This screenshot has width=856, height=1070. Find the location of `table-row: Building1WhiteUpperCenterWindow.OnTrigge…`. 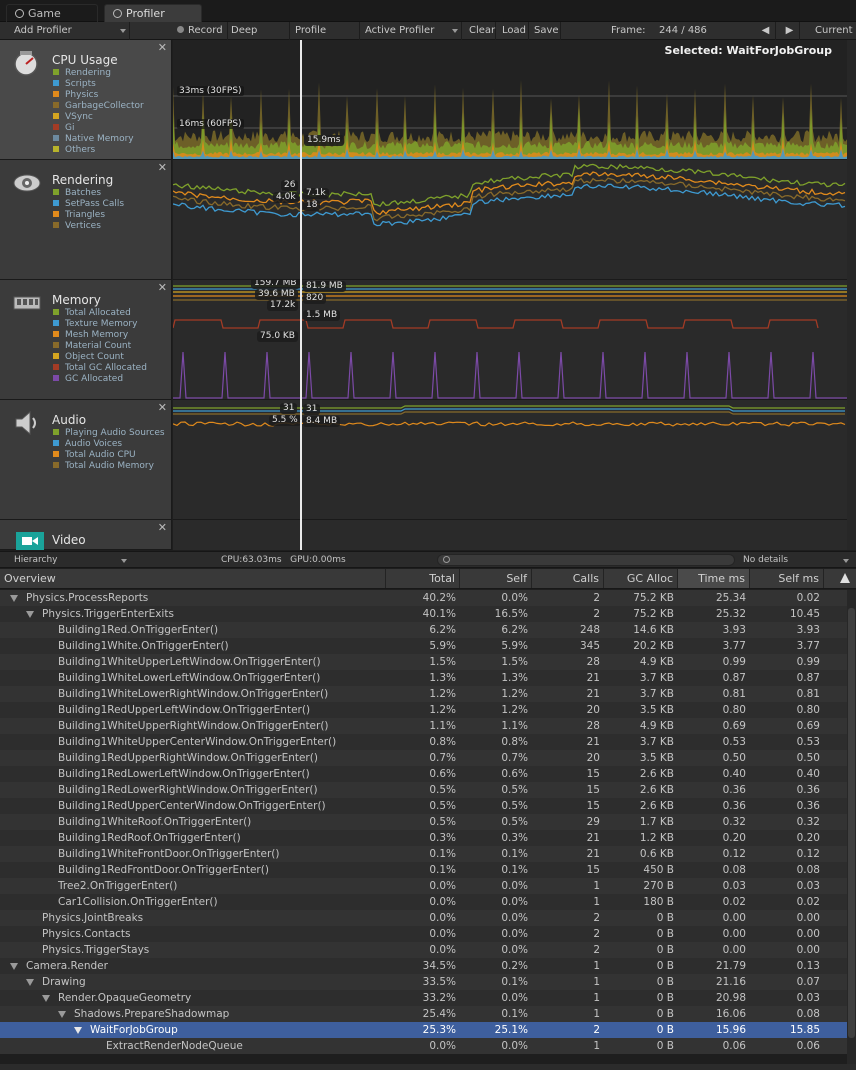

table-row: Building1WhiteUpperCenterWindow.OnTrigge… is located at coordinates (423, 742).